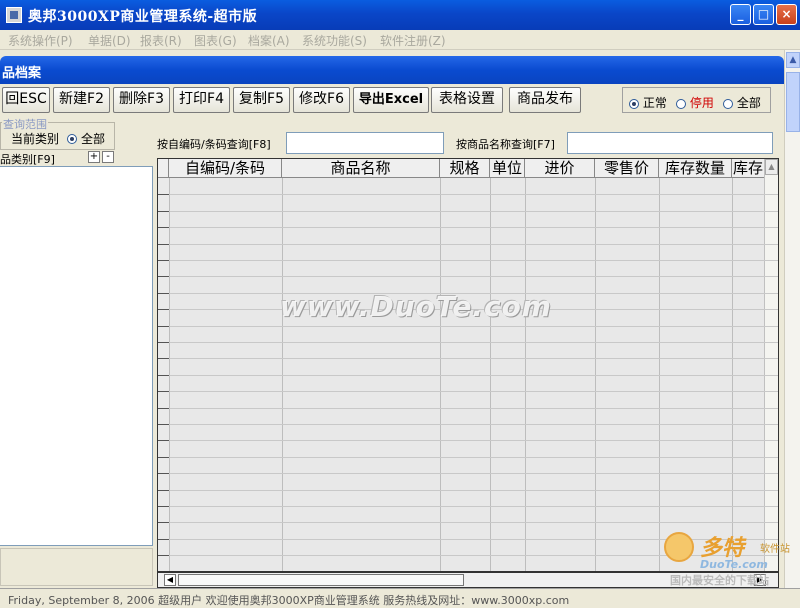 The image size is (800, 608). What do you see at coordinates (25, 124) in the screenshot?
I see `query-scope-legend: 查询范围` at bounding box center [25, 124].